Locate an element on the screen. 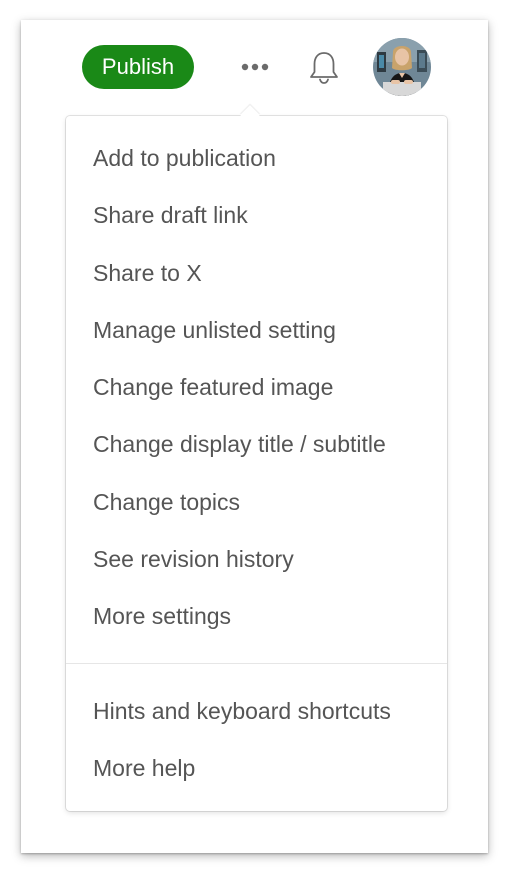 This screenshot has width=510, height=872. more-options-button is located at coordinates (255, 67).